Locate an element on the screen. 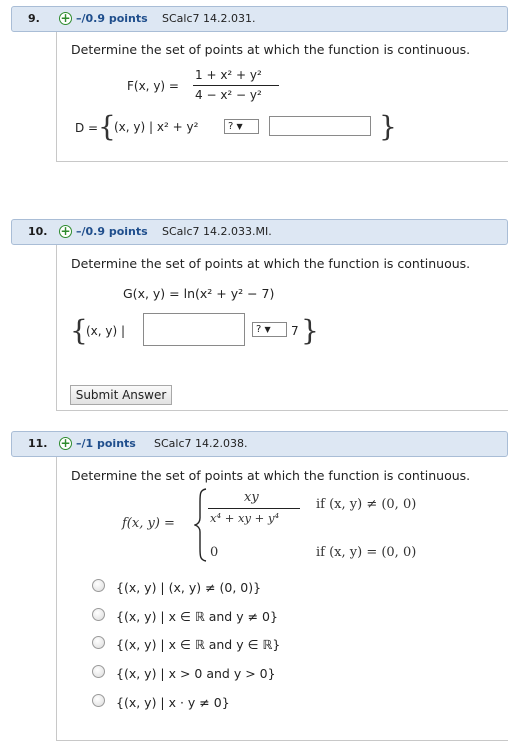  question-9-header: 9. + –/0.9 points SCalc7 14.2.031. is located at coordinates (259, 19).